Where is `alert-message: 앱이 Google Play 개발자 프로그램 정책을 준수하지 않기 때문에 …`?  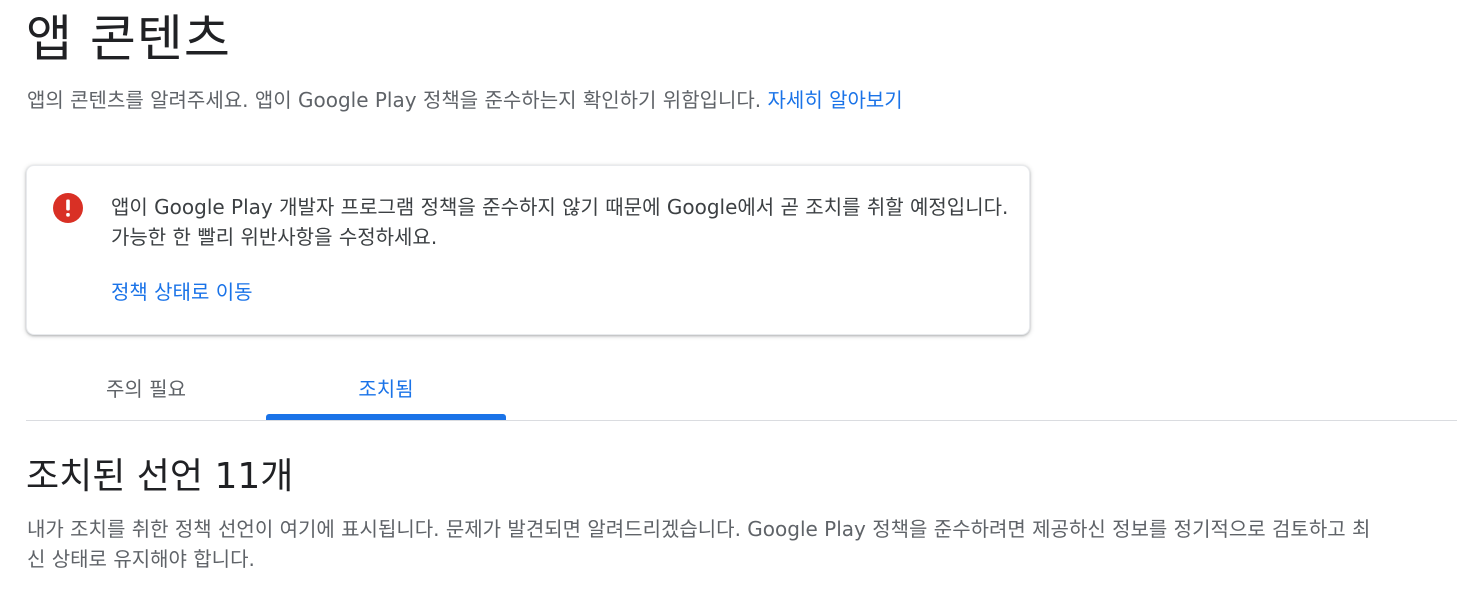 alert-message: 앱이 Google Play 개발자 프로그램 정책을 준수하지 않기 때문에 … is located at coordinates (560, 222).